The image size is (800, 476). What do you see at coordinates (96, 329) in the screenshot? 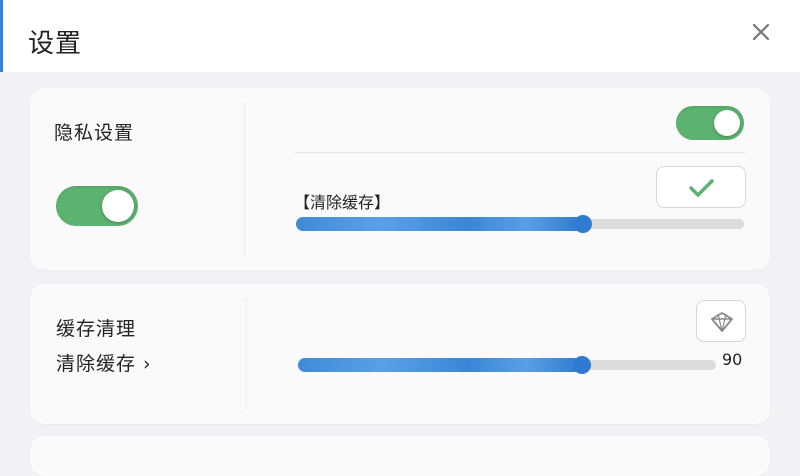
I see `cache-cleanup-label: 缓存清理` at bounding box center [96, 329].